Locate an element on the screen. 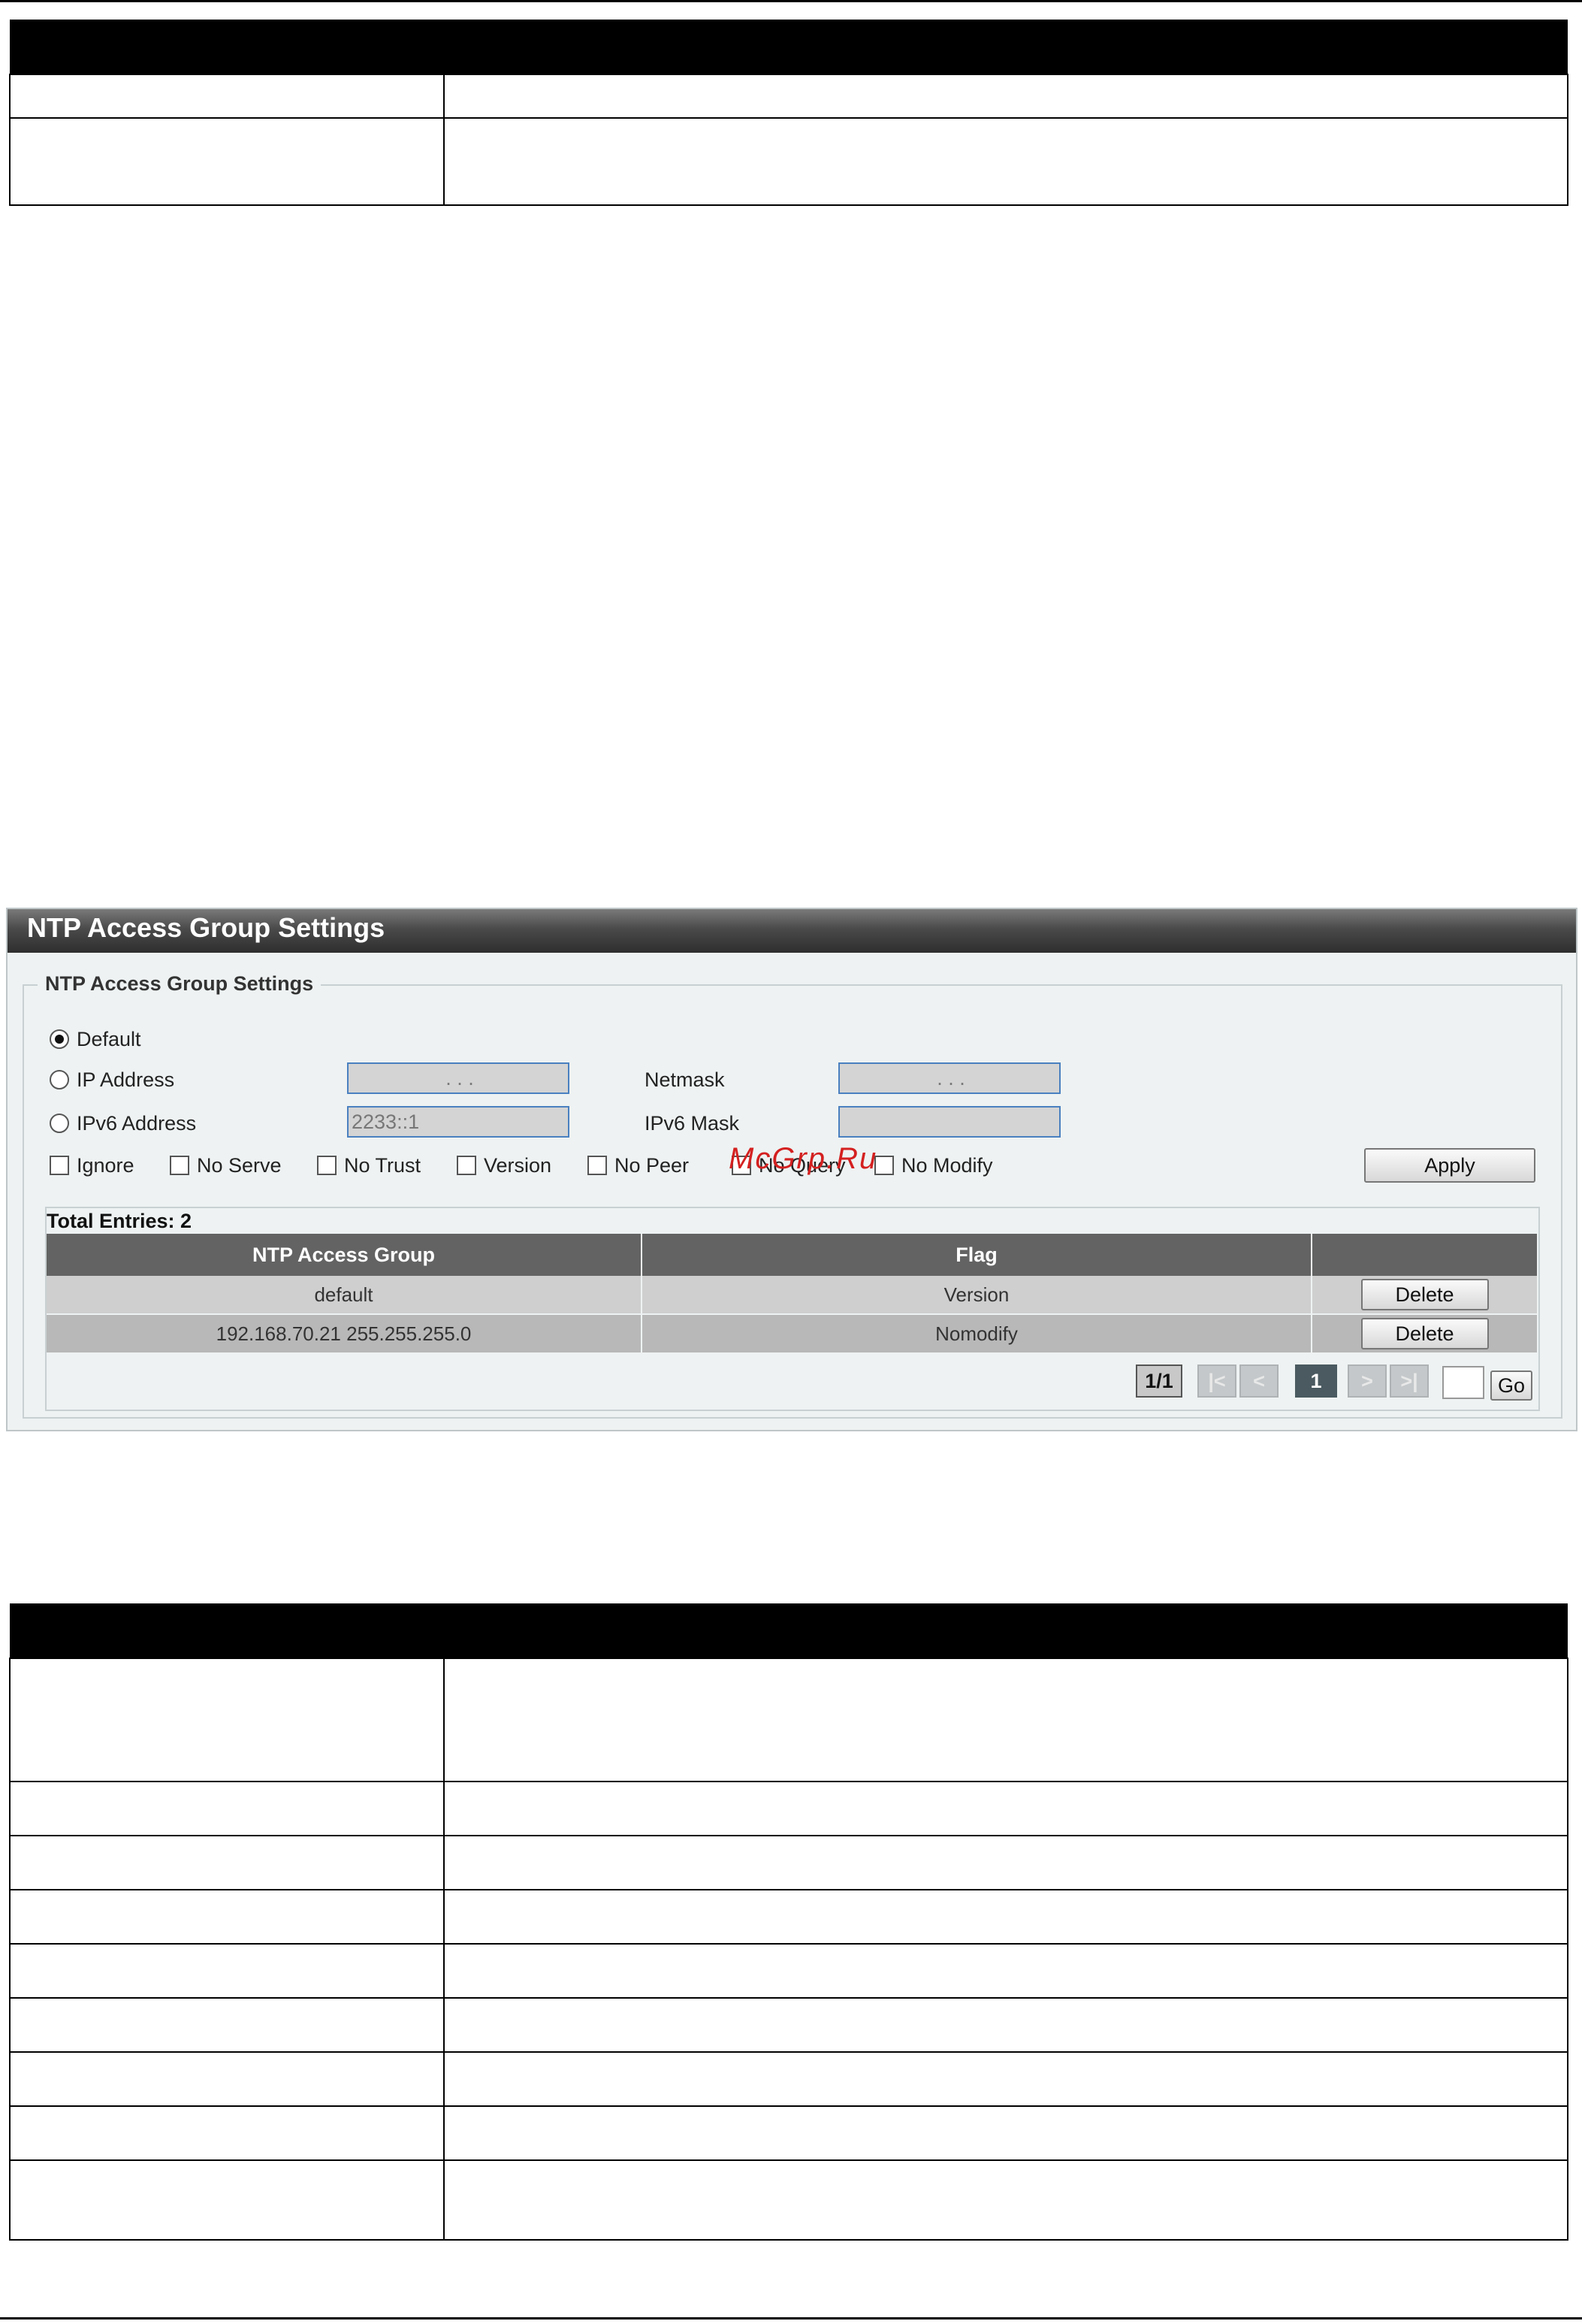 Image resolution: width=1582 pixels, height=2324 pixels. column-header-flag: Flag is located at coordinates (977, 1255).